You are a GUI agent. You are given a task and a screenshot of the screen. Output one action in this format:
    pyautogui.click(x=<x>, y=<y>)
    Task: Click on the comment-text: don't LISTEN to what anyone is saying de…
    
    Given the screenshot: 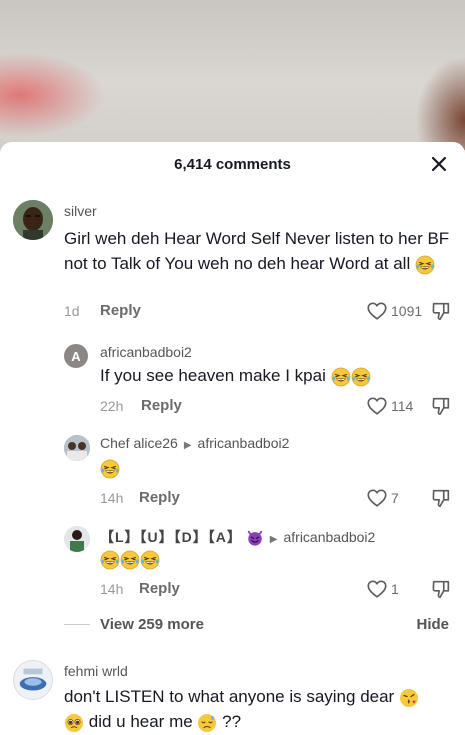 What is the action you would take?
    pyautogui.click(x=261, y=709)
    